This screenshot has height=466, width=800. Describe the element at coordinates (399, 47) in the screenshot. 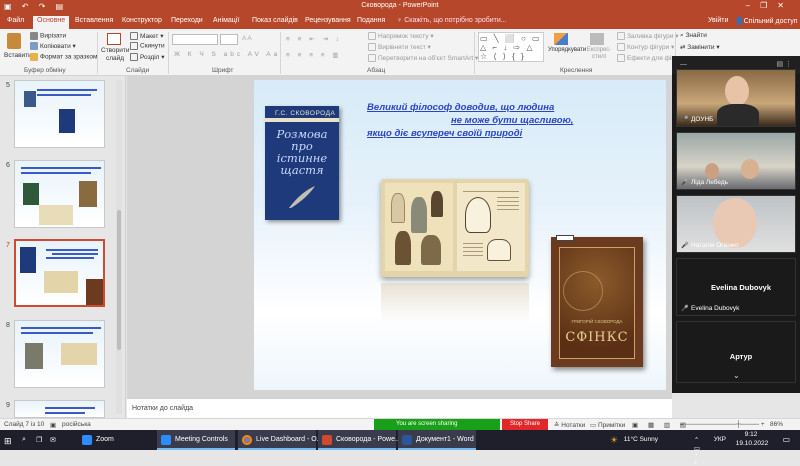

I see `align-text-button: Вирівняти текст ▾` at that location.